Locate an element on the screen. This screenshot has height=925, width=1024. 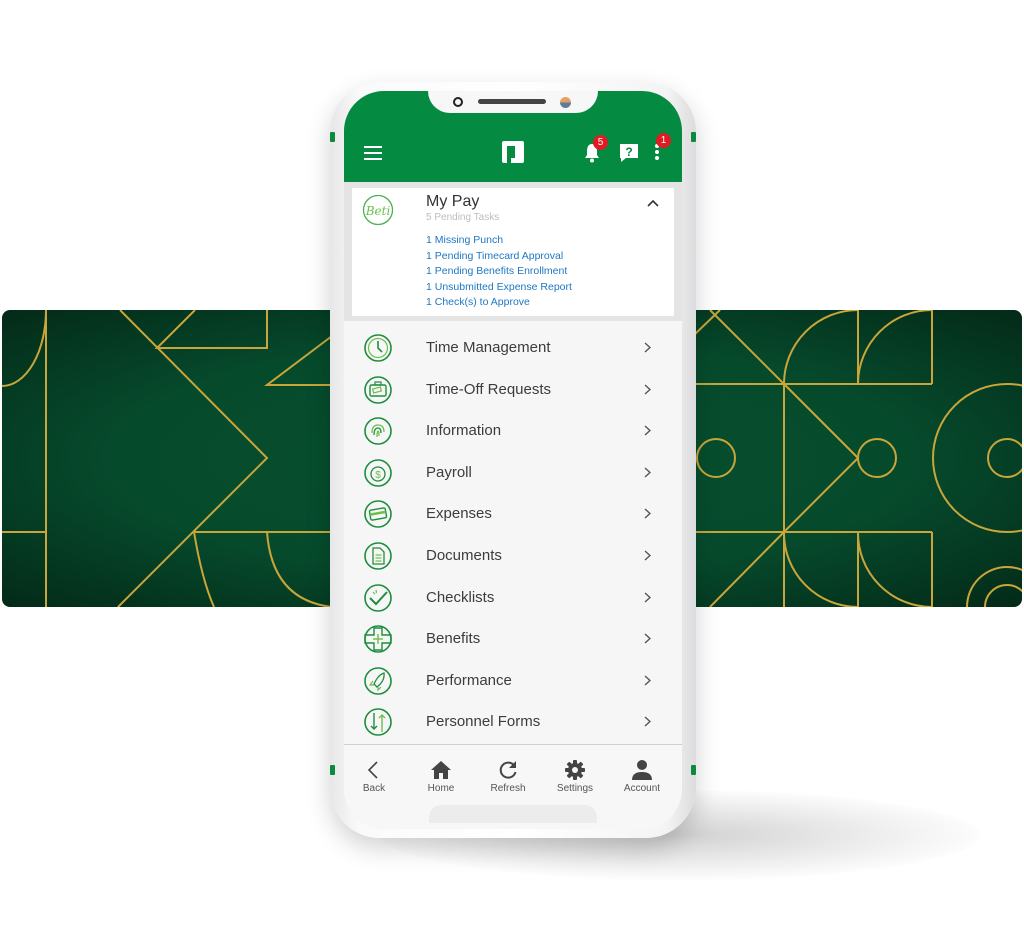
menu-item-label: Time-Off Requests is located at coordinates (489, 389).